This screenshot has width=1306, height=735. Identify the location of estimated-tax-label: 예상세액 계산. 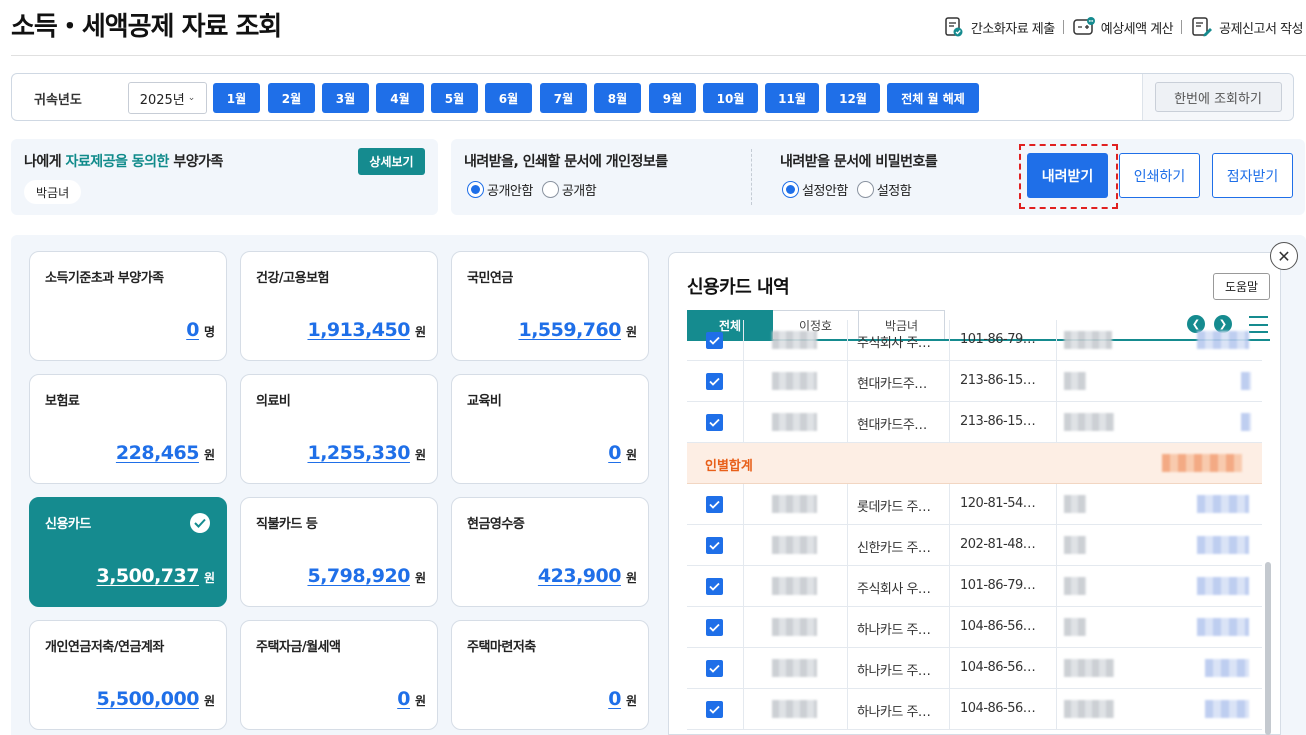
(1137, 29).